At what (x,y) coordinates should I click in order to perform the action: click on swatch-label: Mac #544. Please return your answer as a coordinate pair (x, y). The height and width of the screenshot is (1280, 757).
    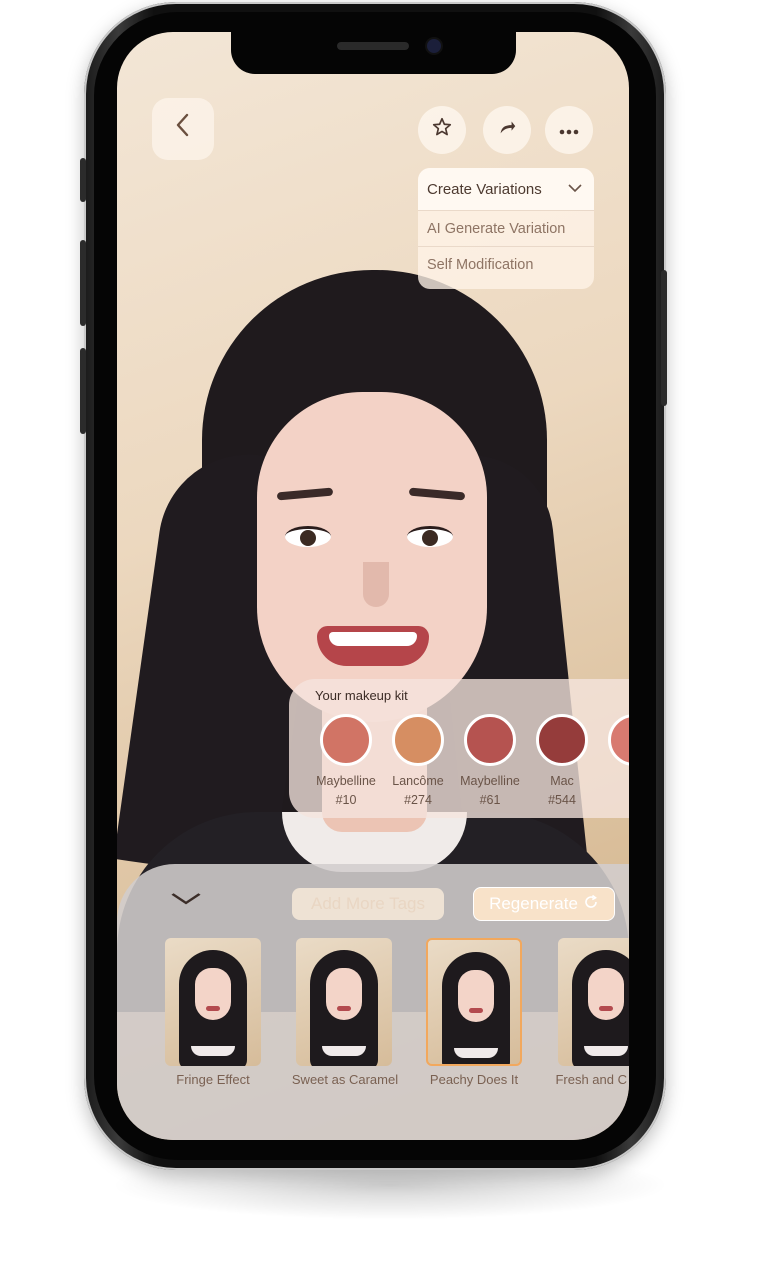
    Looking at the image, I should click on (562, 791).